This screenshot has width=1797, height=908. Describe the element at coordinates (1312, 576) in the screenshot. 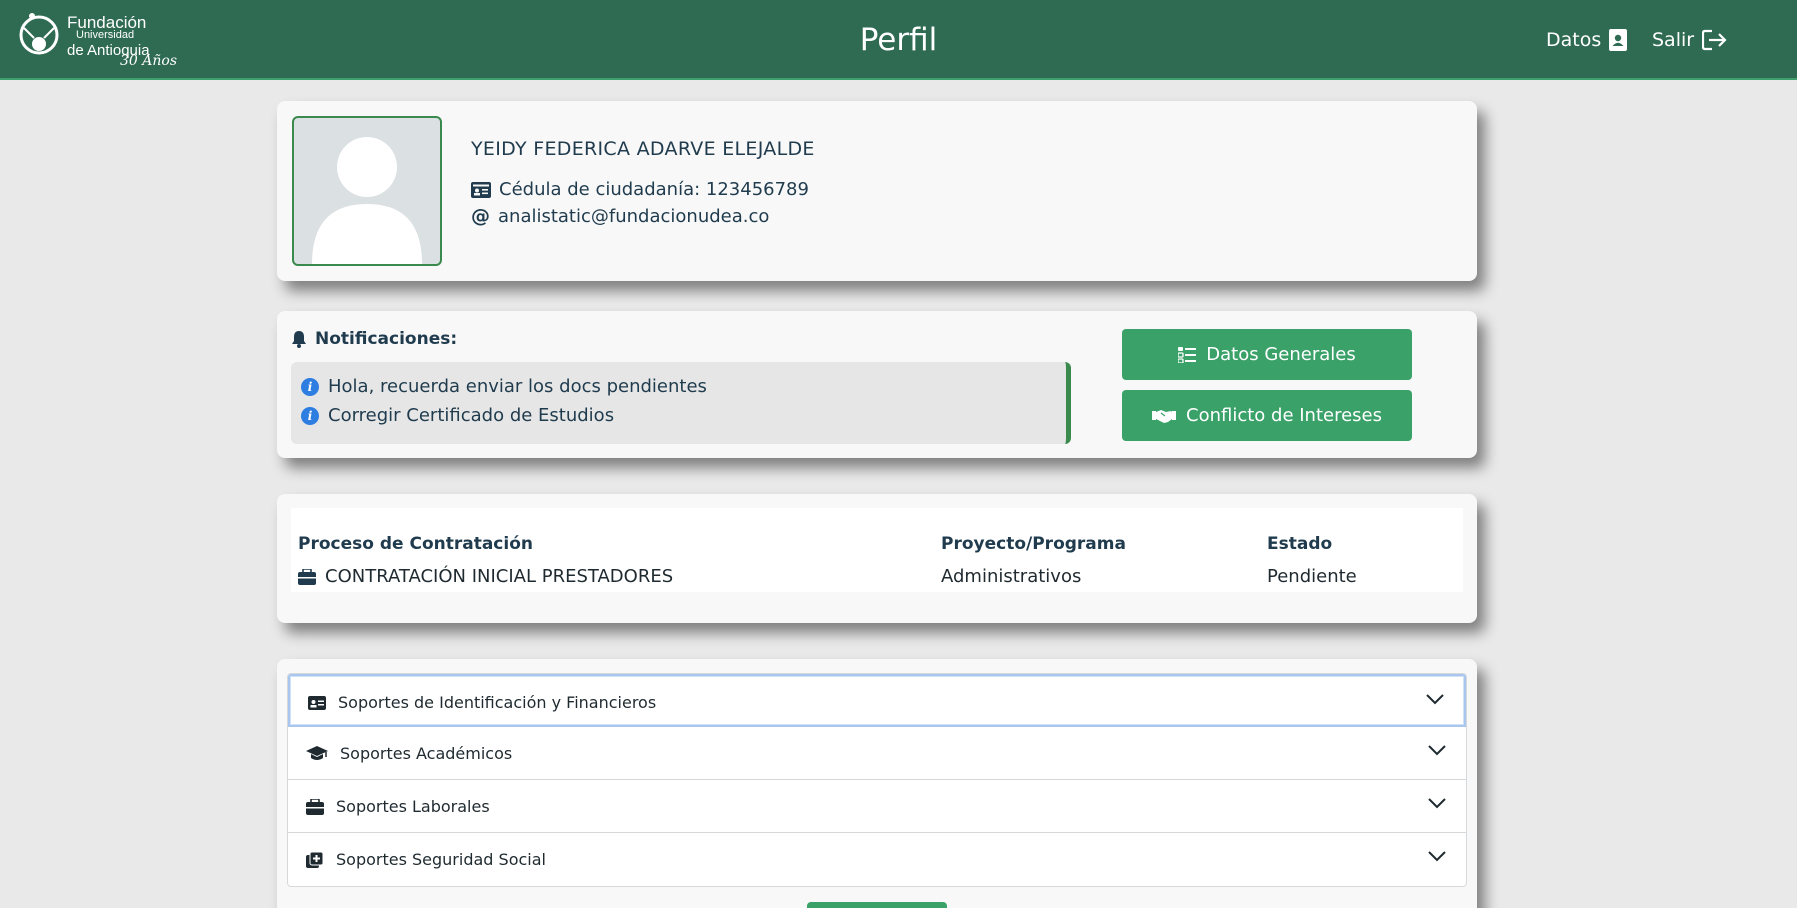

I see `cell-estado: Pendiente` at that location.